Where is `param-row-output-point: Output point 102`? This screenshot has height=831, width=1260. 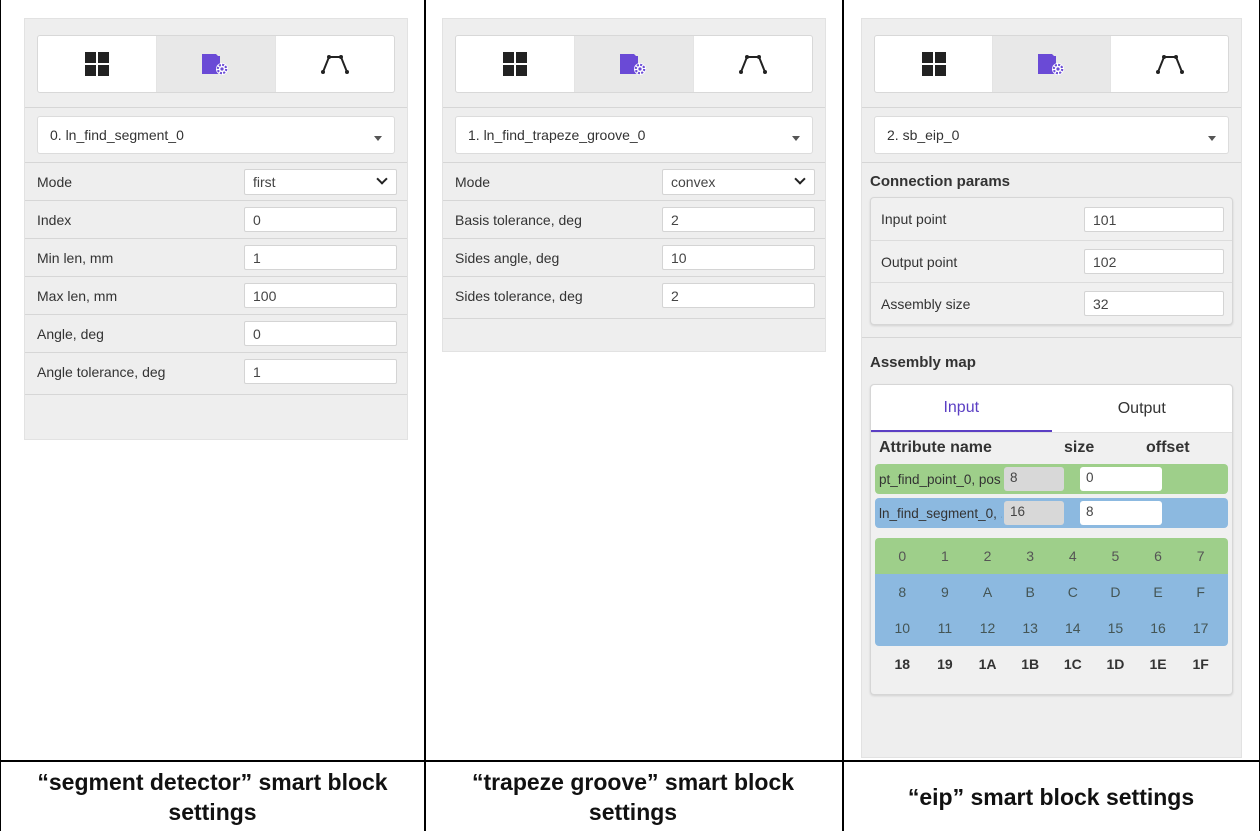
param-row-output-point: Output point 102 is located at coordinates (1051, 261).